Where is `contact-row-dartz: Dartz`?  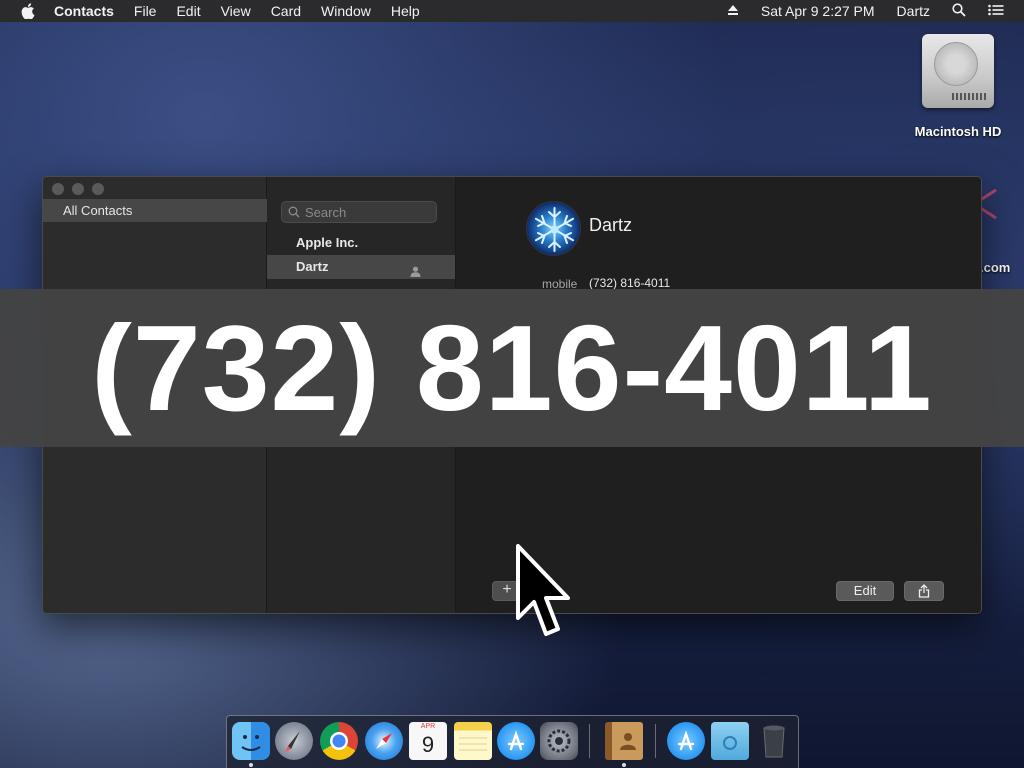
contact-row-dartz: Dartz is located at coordinates (361, 267).